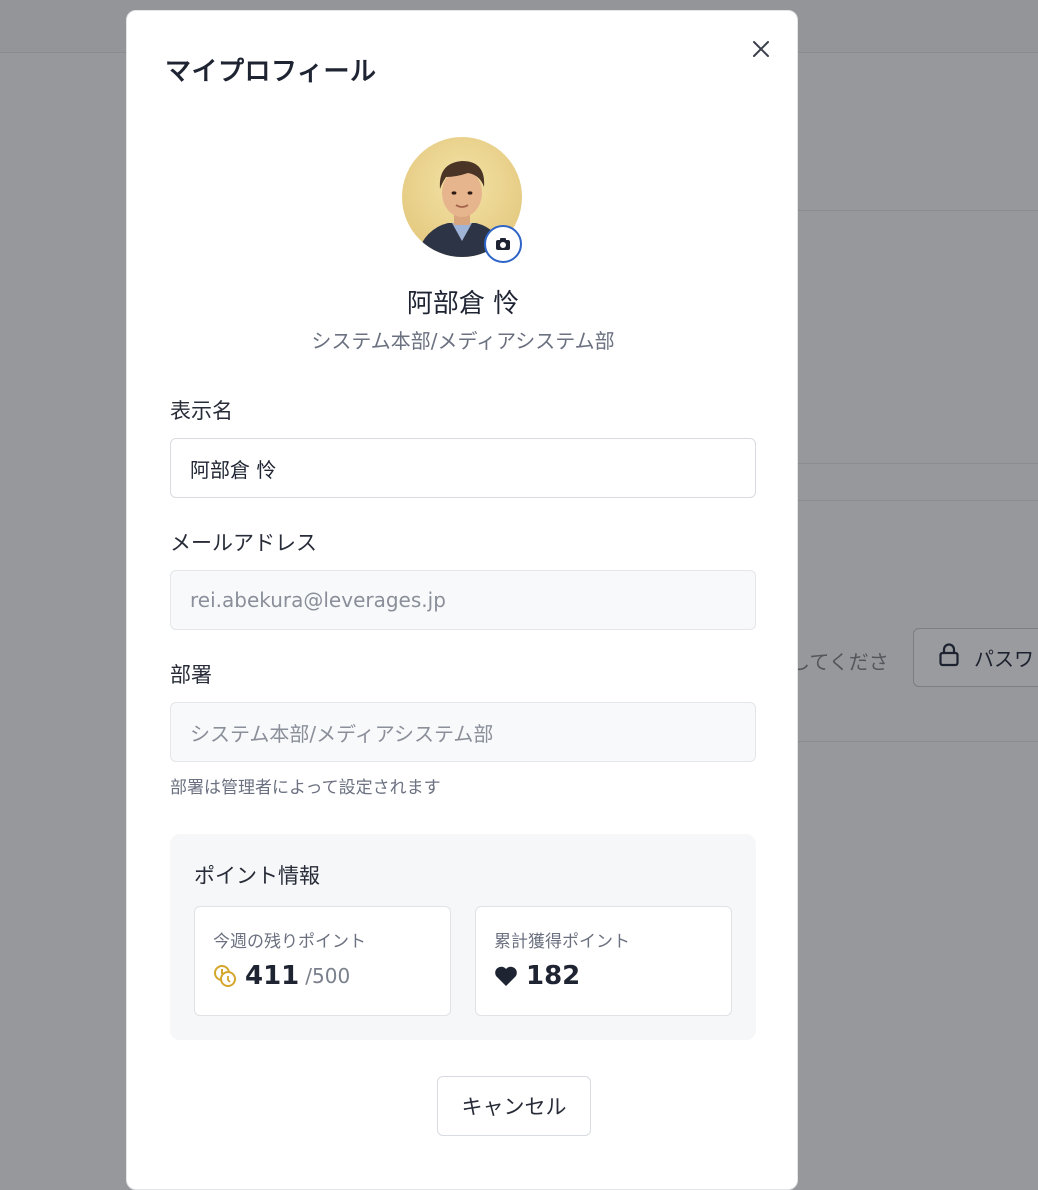 The width and height of the screenshot is (1038, 1190). I want to click on cancel-button: キャンセル, so click(514, 1106).